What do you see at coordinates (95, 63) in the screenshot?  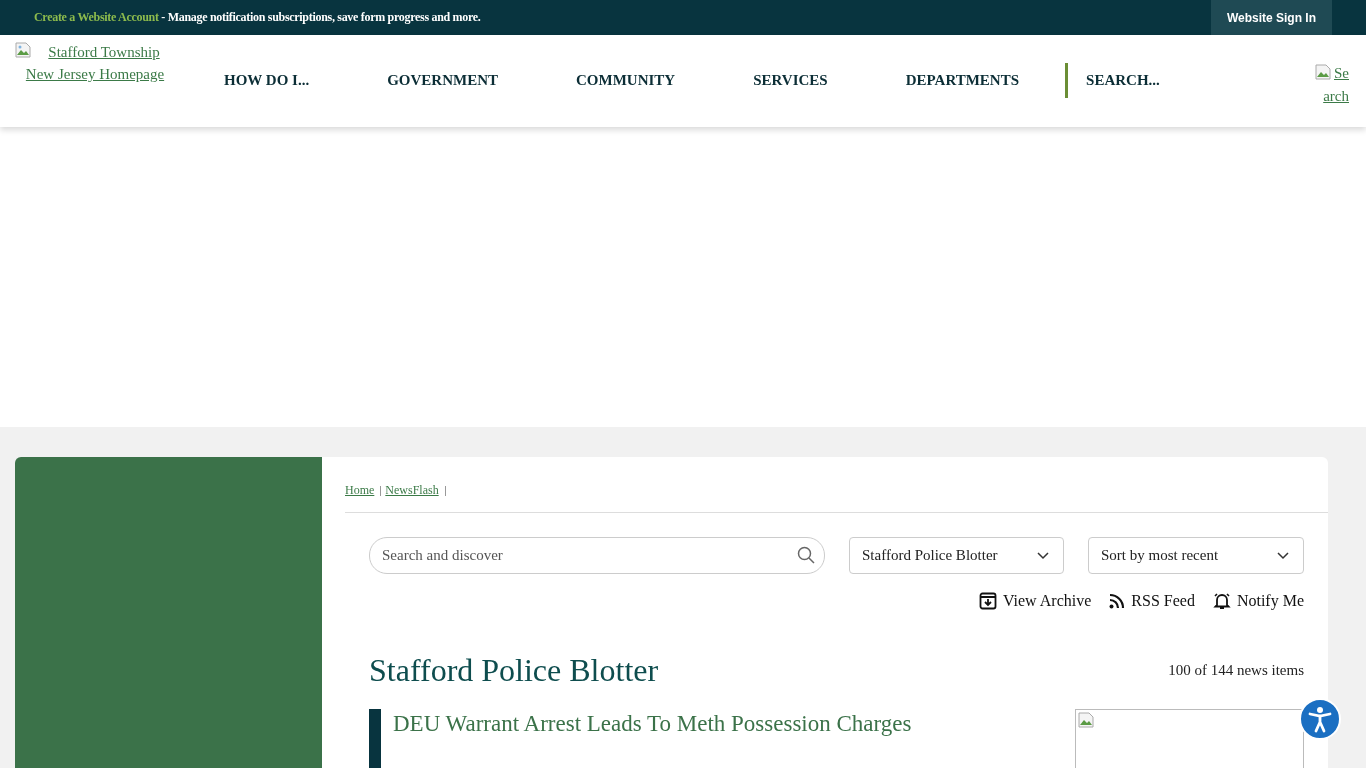 I see `homepage-link: Stafford Township New Jersey Homepage` at bounding box center [95, 63].